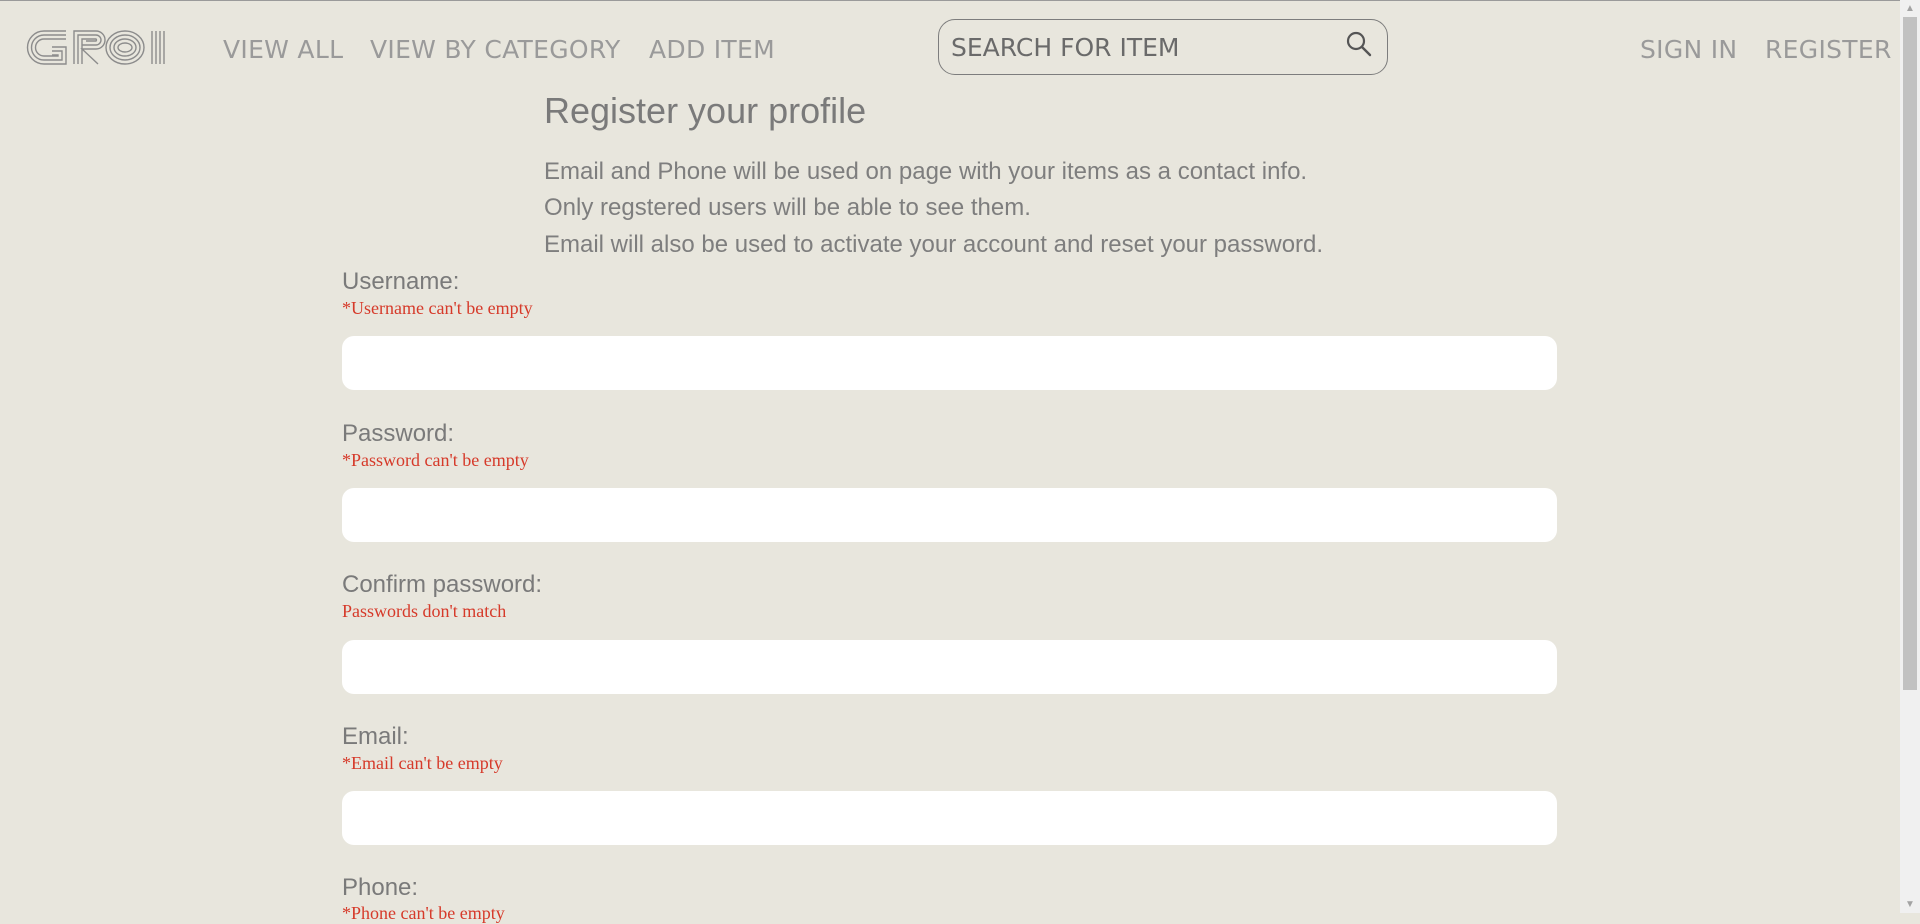 This screenshot has height=924, width=1920. I want to click on nav-add-item: ADD ITEM, so click(712, 49).